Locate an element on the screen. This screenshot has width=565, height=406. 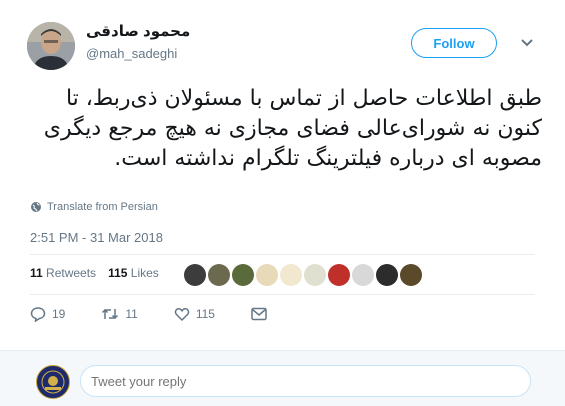
reply-input is located at coordinates (305, 381).